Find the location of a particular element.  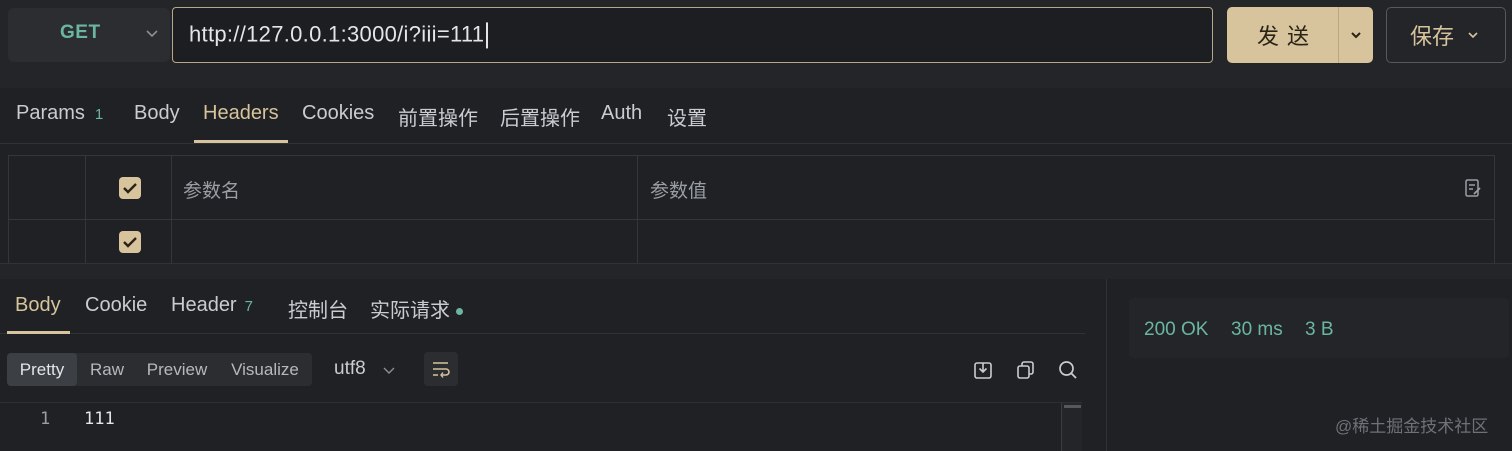

encoding-select: utf8 is located at coordinates (350, 369).